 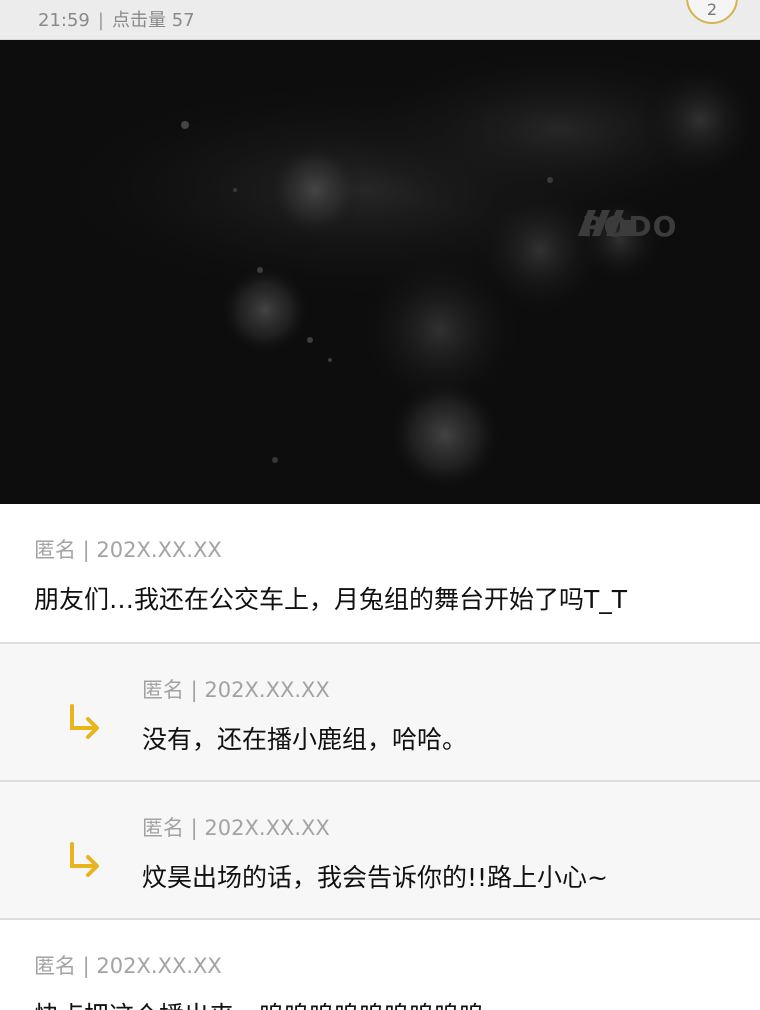 I want to click on comment-count-badge: 2, so click(x=712, y=12).